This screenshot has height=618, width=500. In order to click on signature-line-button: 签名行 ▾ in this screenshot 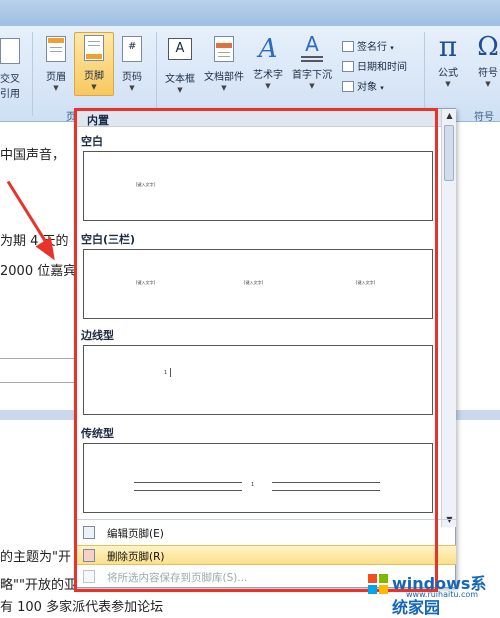, I will do `click(368, 45)`.